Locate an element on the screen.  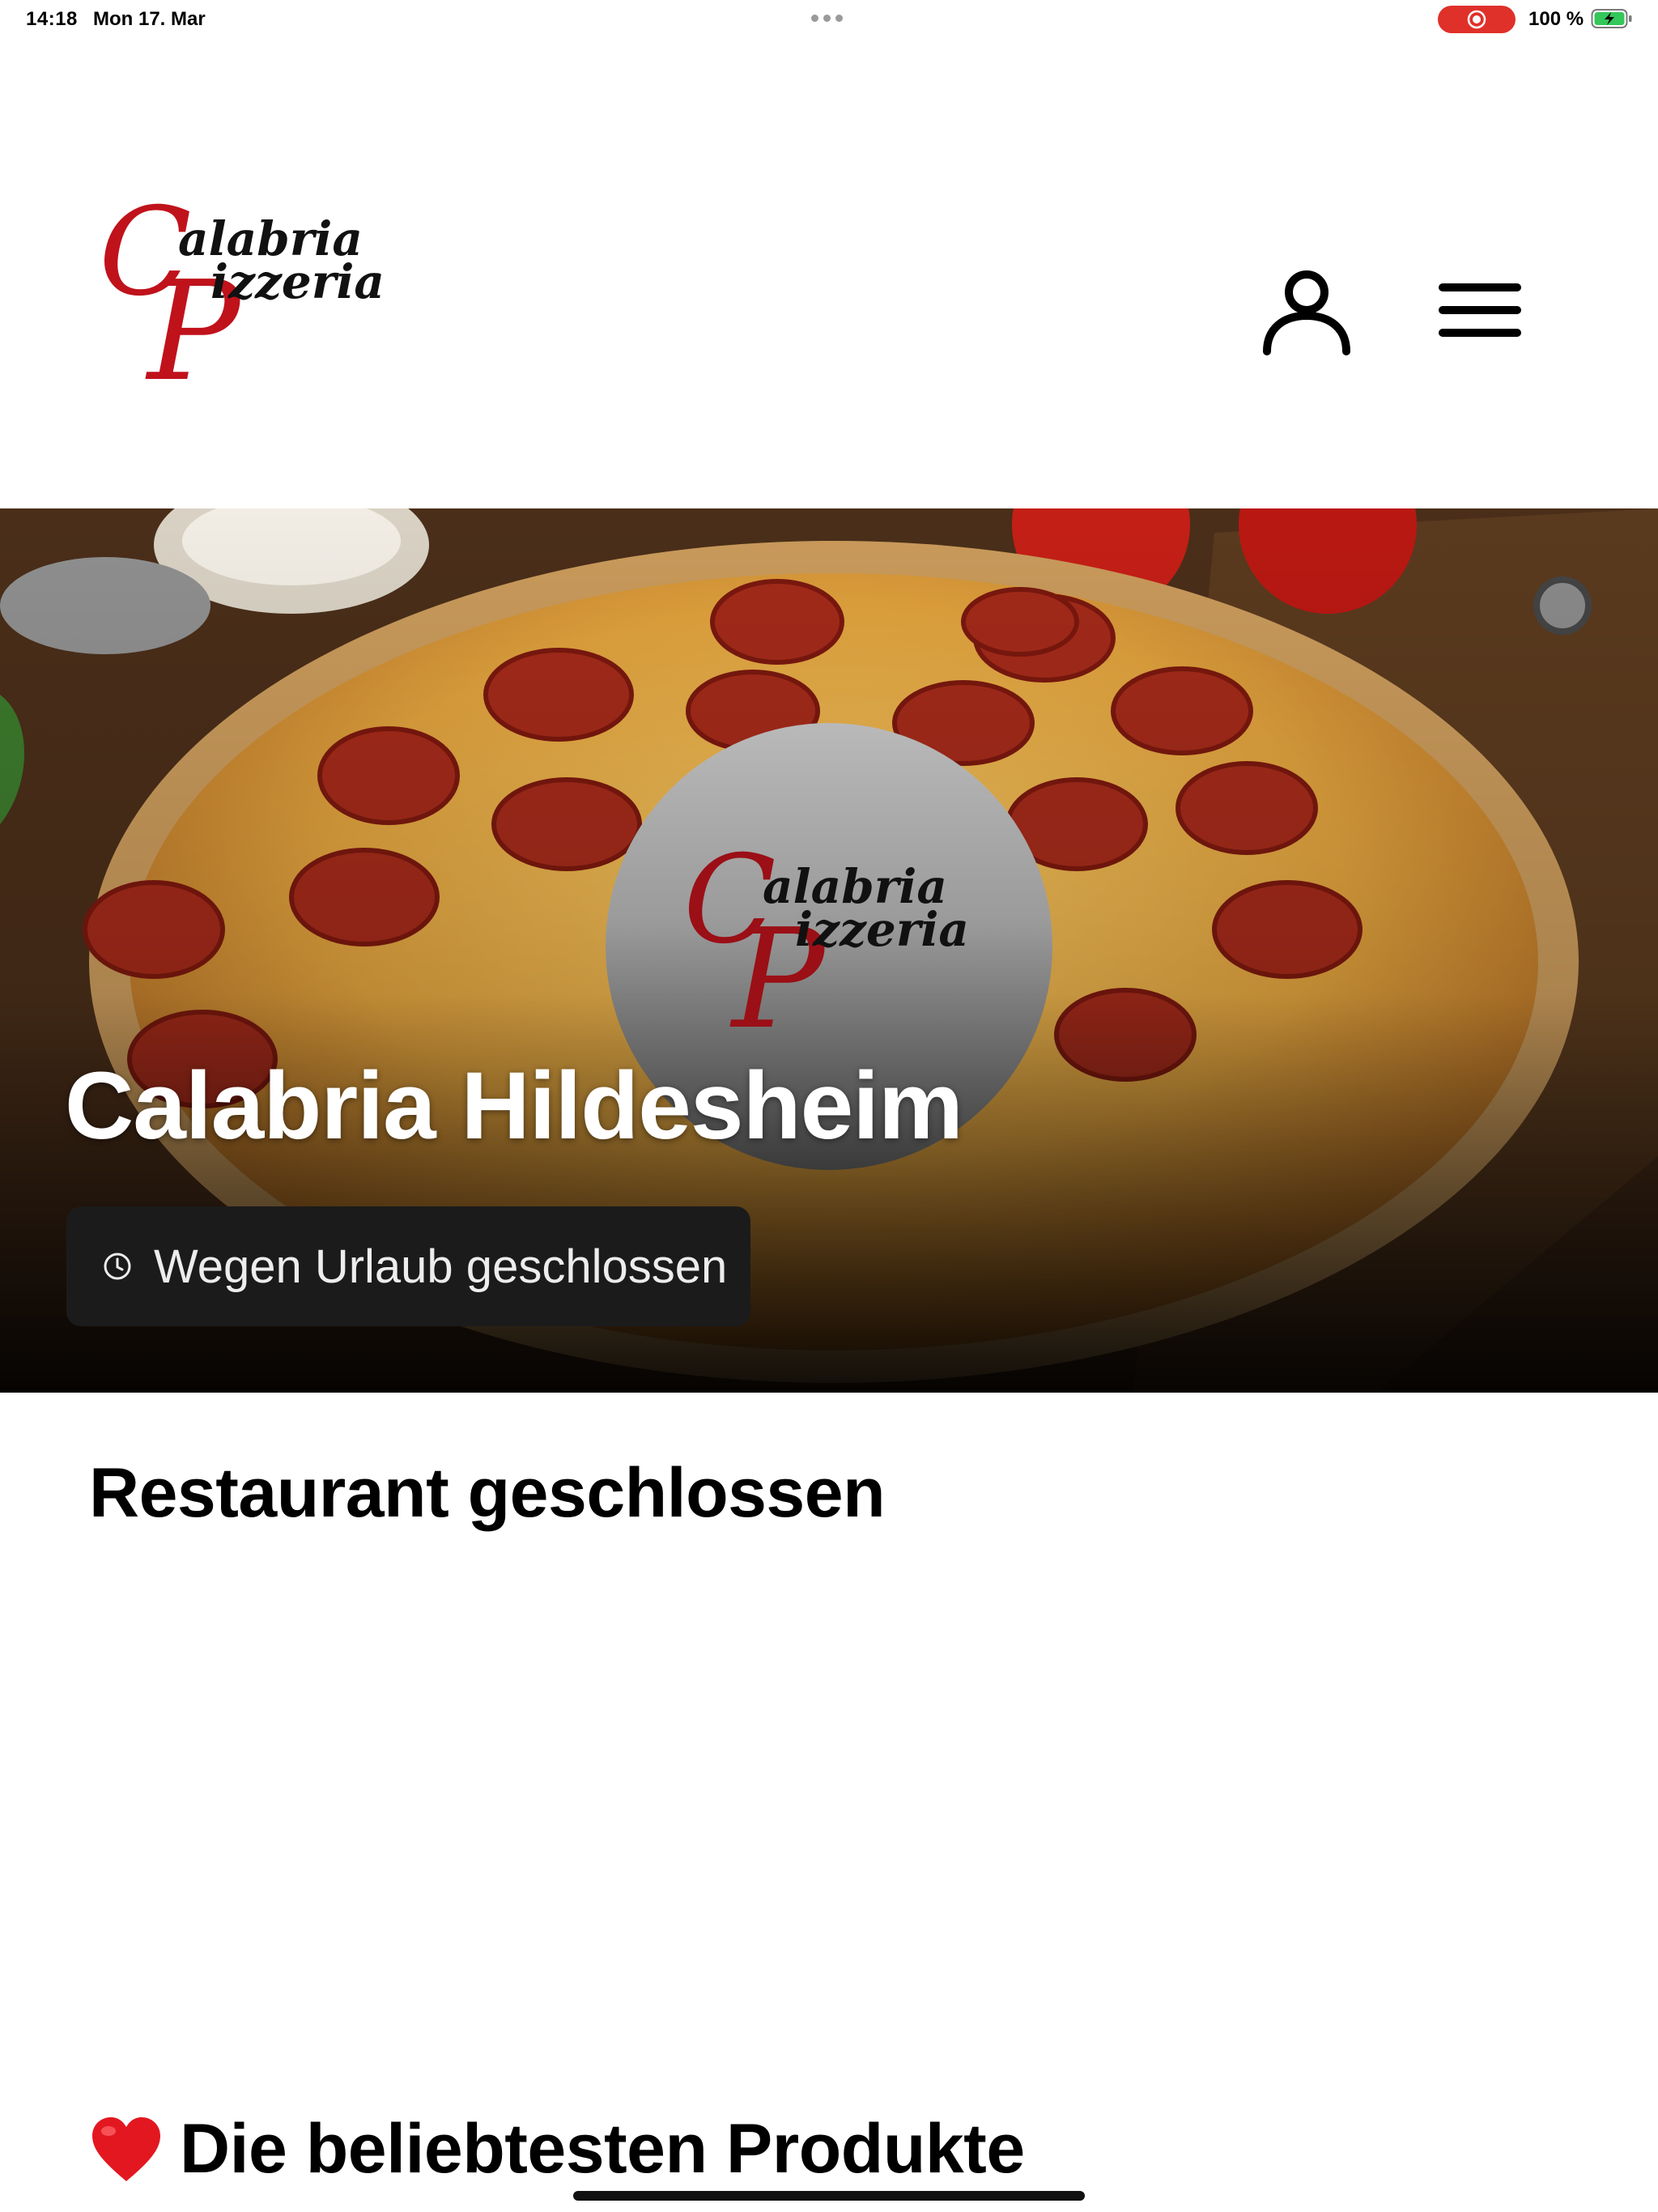
popular-products-section-header: Die beliebtesten Produkte is located at coordinates (557, 2149).